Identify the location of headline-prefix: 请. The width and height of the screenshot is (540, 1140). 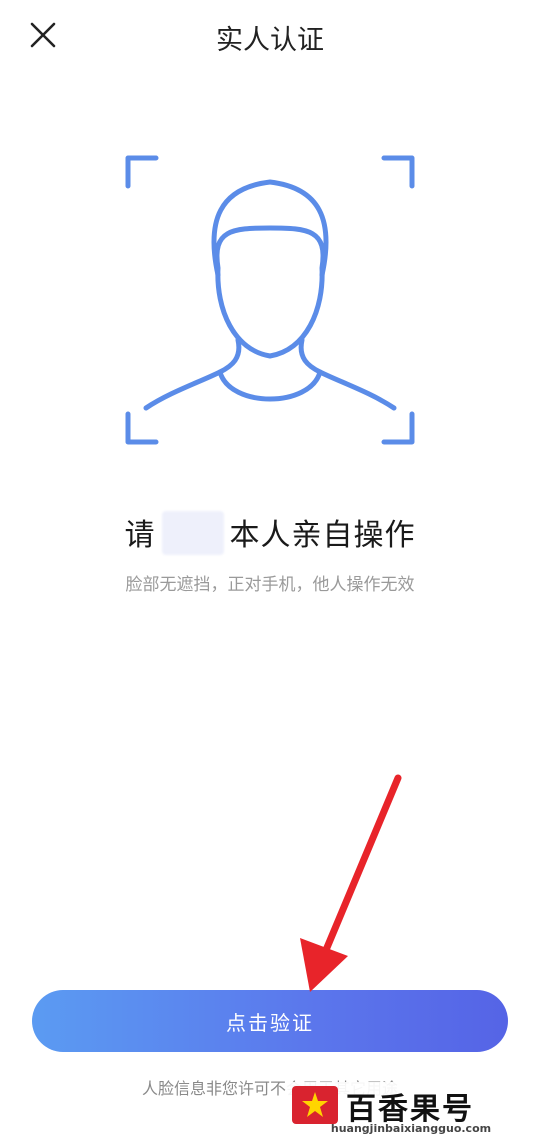
(140, 535).